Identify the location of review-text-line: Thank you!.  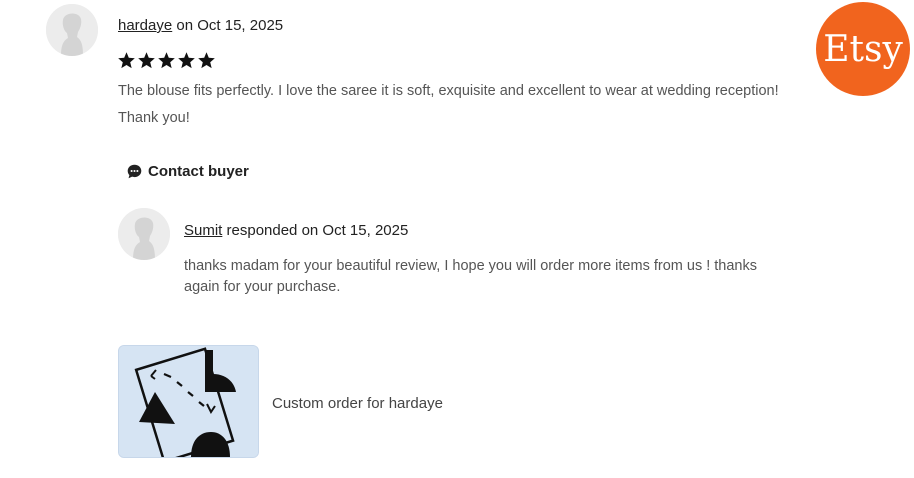
(154, 118).